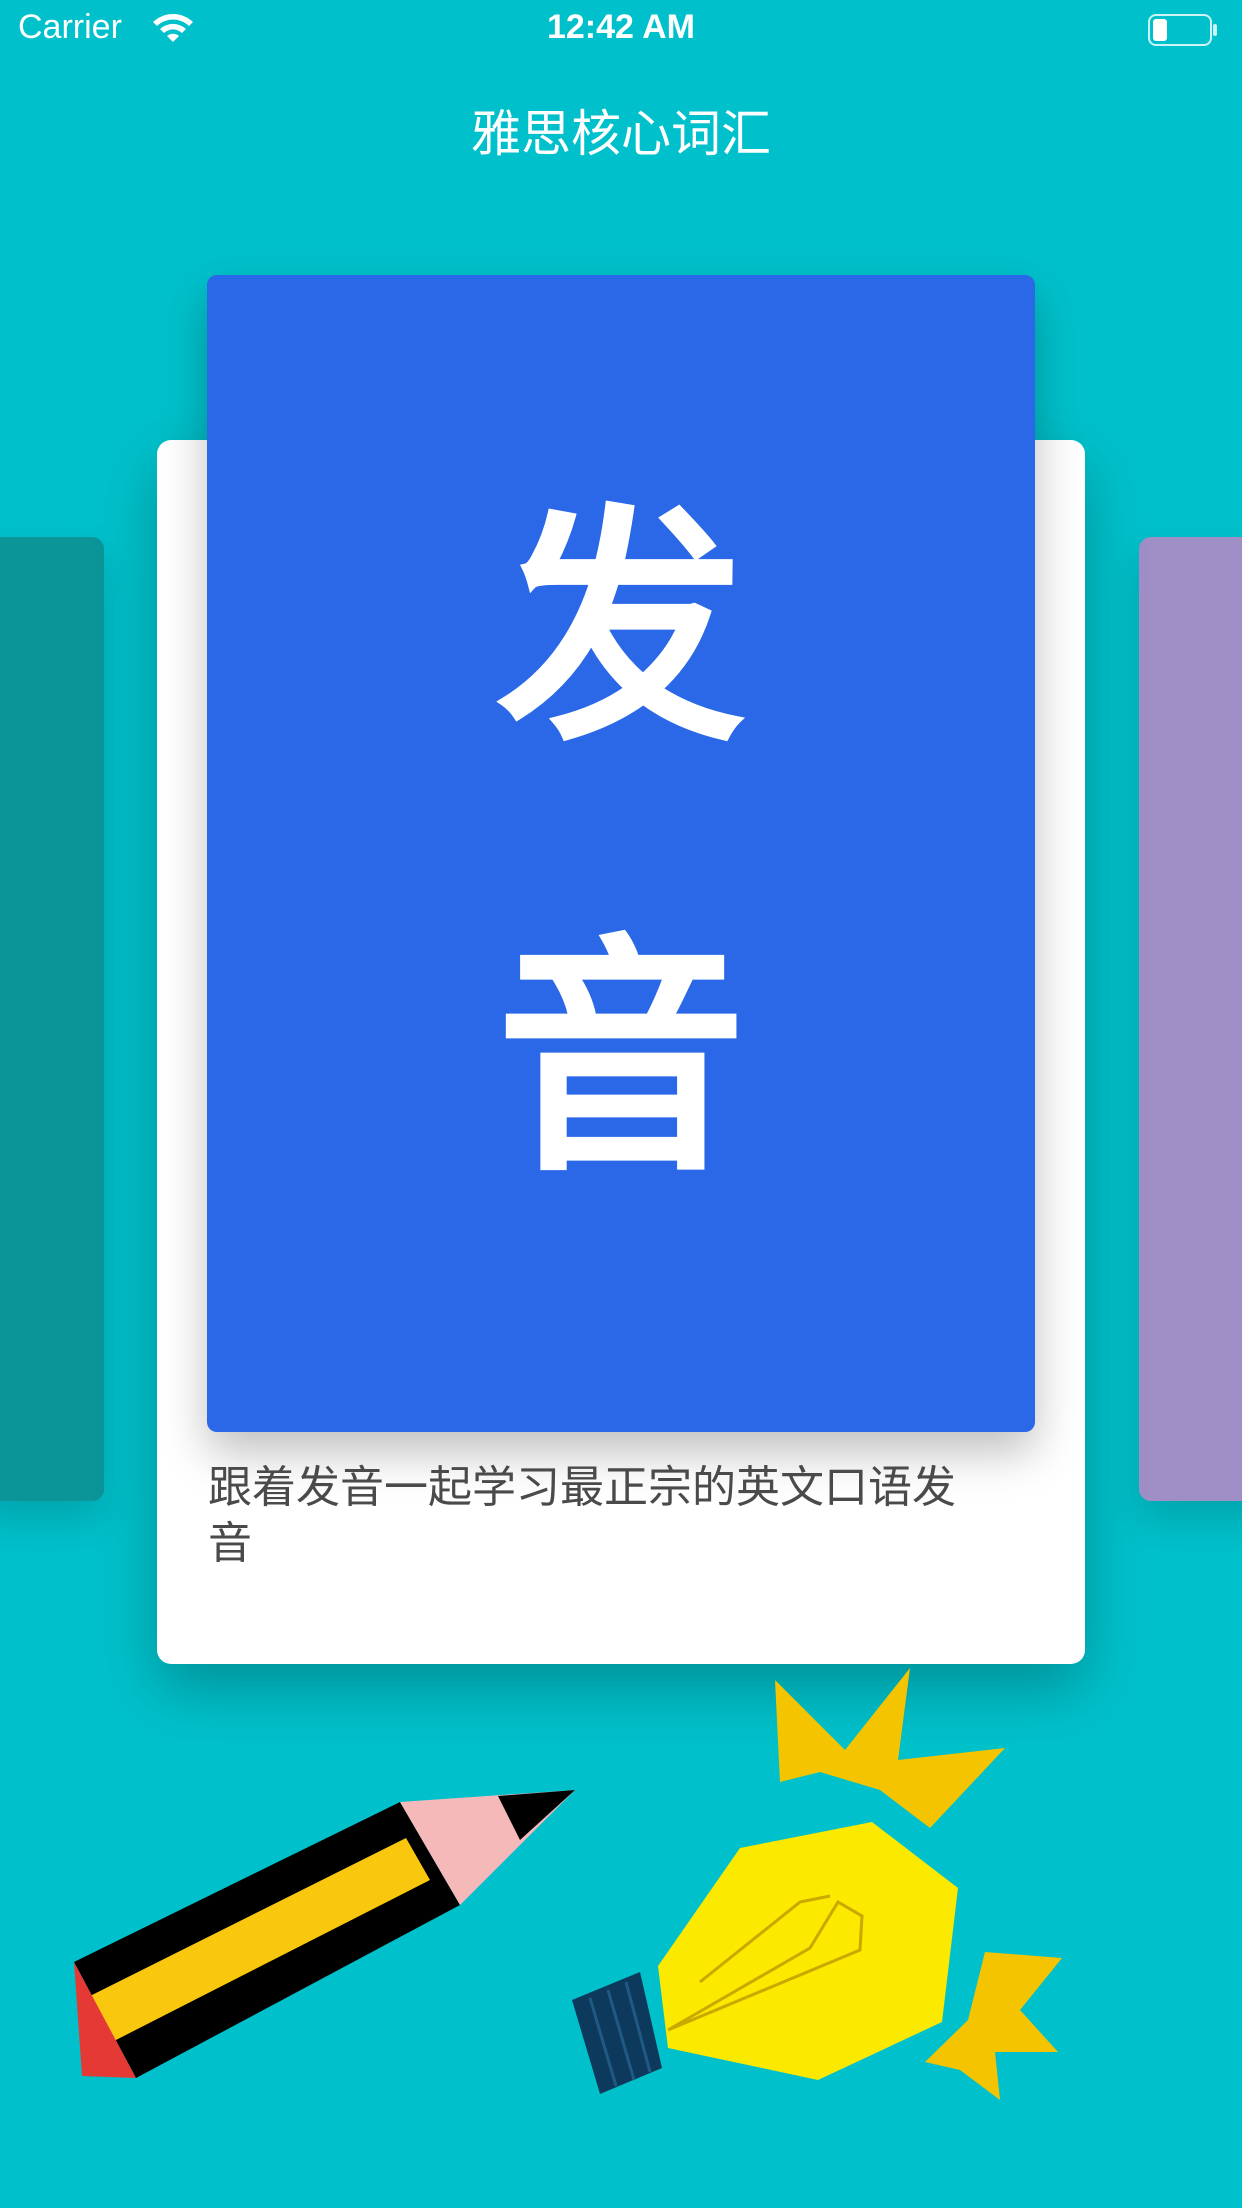 The image size is (1242, 2208). I want to click on pencil-icon, so click(324, 1934).